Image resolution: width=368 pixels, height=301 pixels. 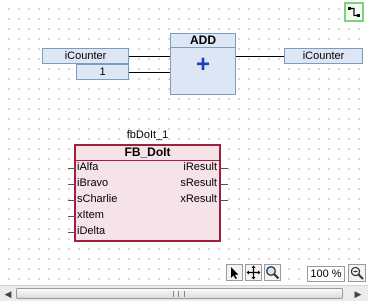 What do you see at coordinates (102, 72) in the screenshot?
I see `input-const-1: 1` at bounding box center [102, 72].